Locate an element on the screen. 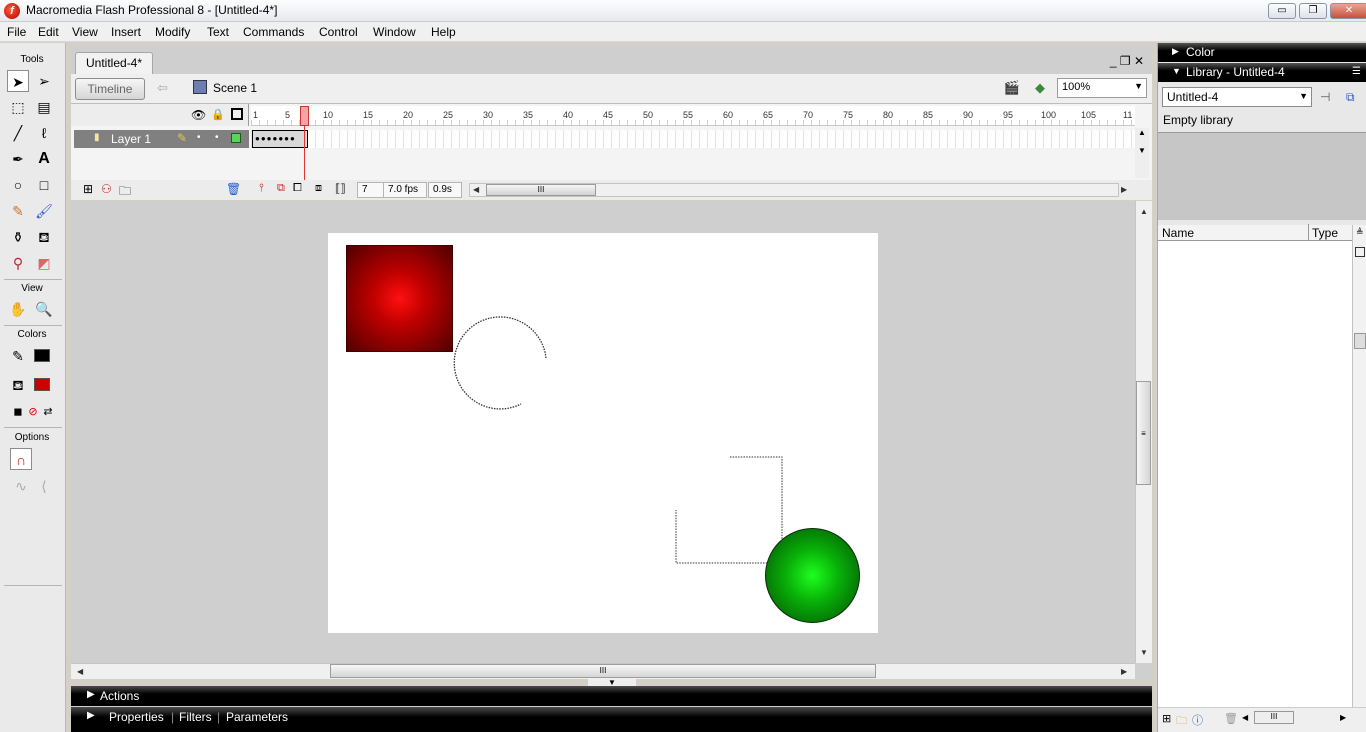 The height and width of the screenshot is (732, 1366). fill-color-swatch is located at coordinates (42, 384).